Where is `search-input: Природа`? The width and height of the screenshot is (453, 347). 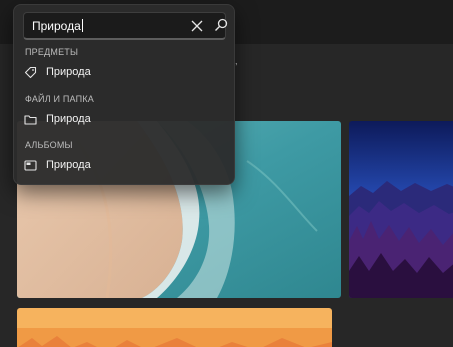
search-input: Природа is located at coordinates (125, 26).